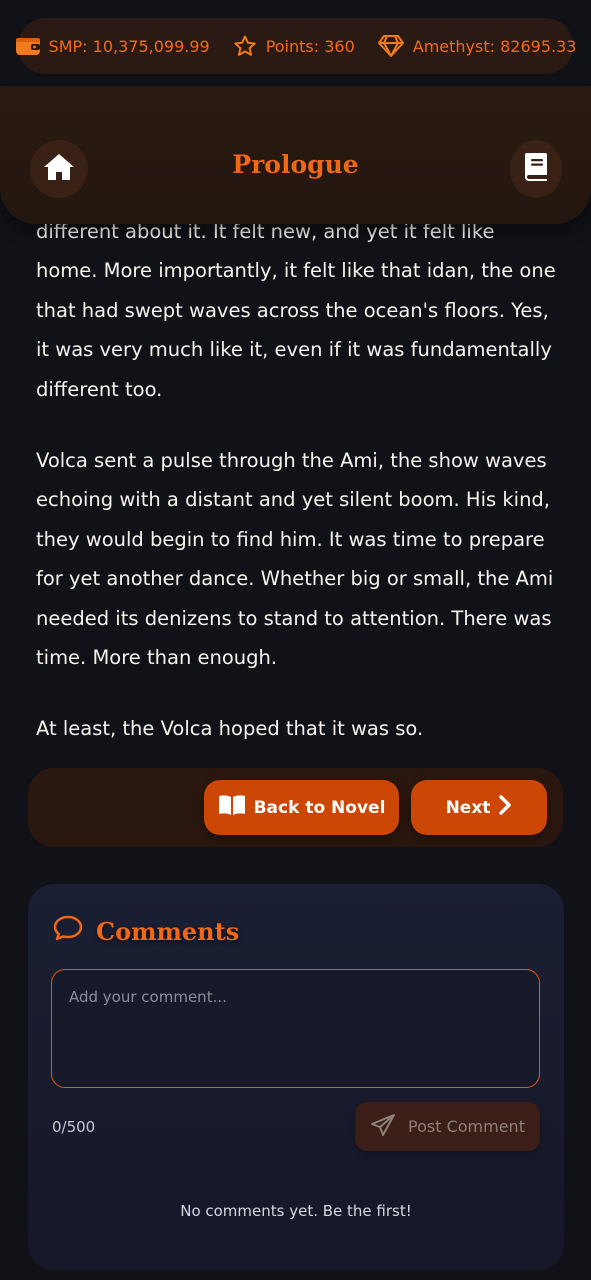  I want to click on comments-title: Comments, so click(168, 931).